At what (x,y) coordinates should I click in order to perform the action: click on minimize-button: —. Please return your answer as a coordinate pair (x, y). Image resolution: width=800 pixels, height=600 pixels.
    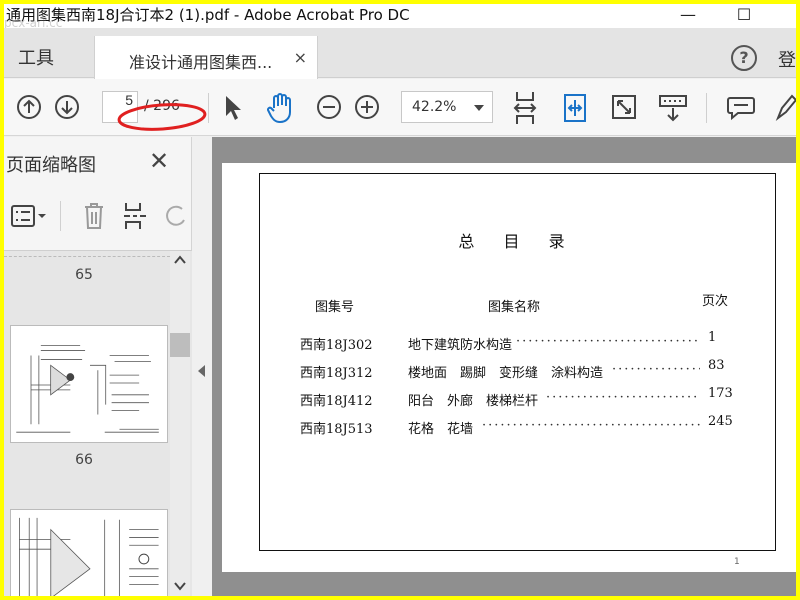
    Looking at the image, I should click on (688, 16).